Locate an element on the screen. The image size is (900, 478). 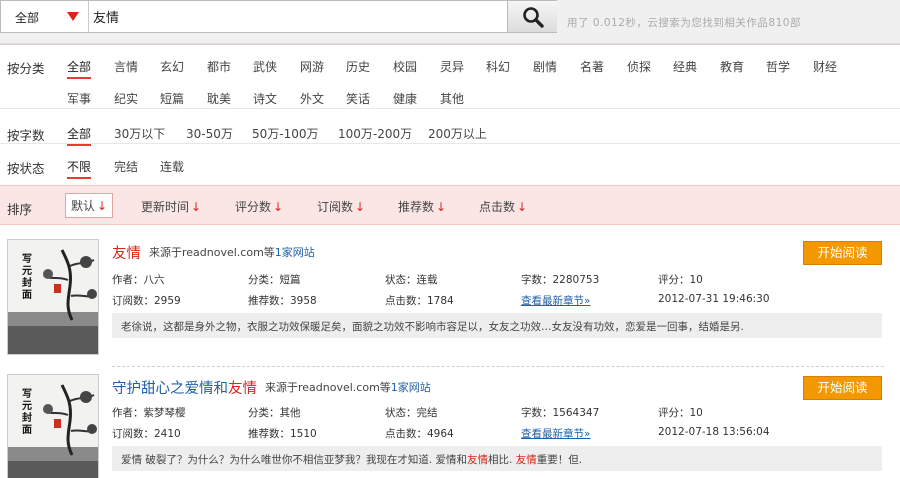
book-author: 作者：紫梦琴樱 is located at coordinates (149, 413).